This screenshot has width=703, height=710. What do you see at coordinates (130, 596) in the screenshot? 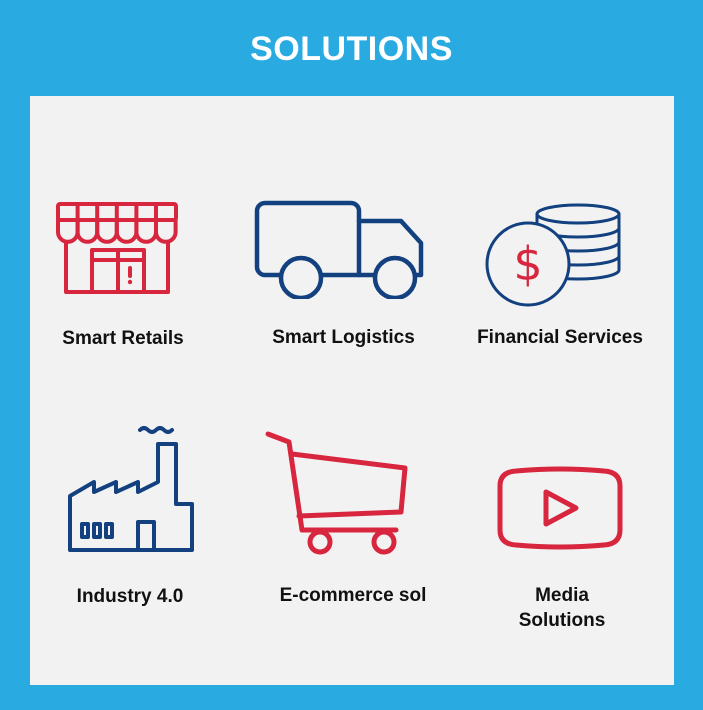
I see `solution-label: Industry 4.0` at bounding box center [130, 596].